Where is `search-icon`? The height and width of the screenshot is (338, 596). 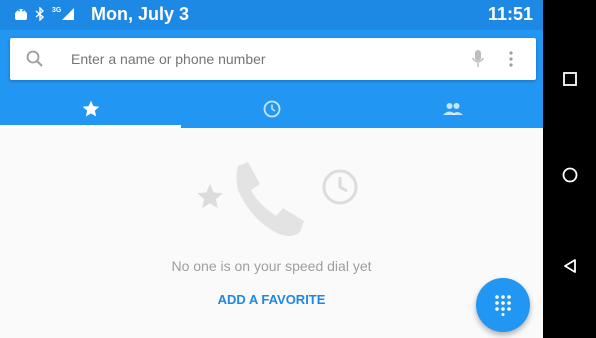 search-icon is located at coordinates (34, 58).